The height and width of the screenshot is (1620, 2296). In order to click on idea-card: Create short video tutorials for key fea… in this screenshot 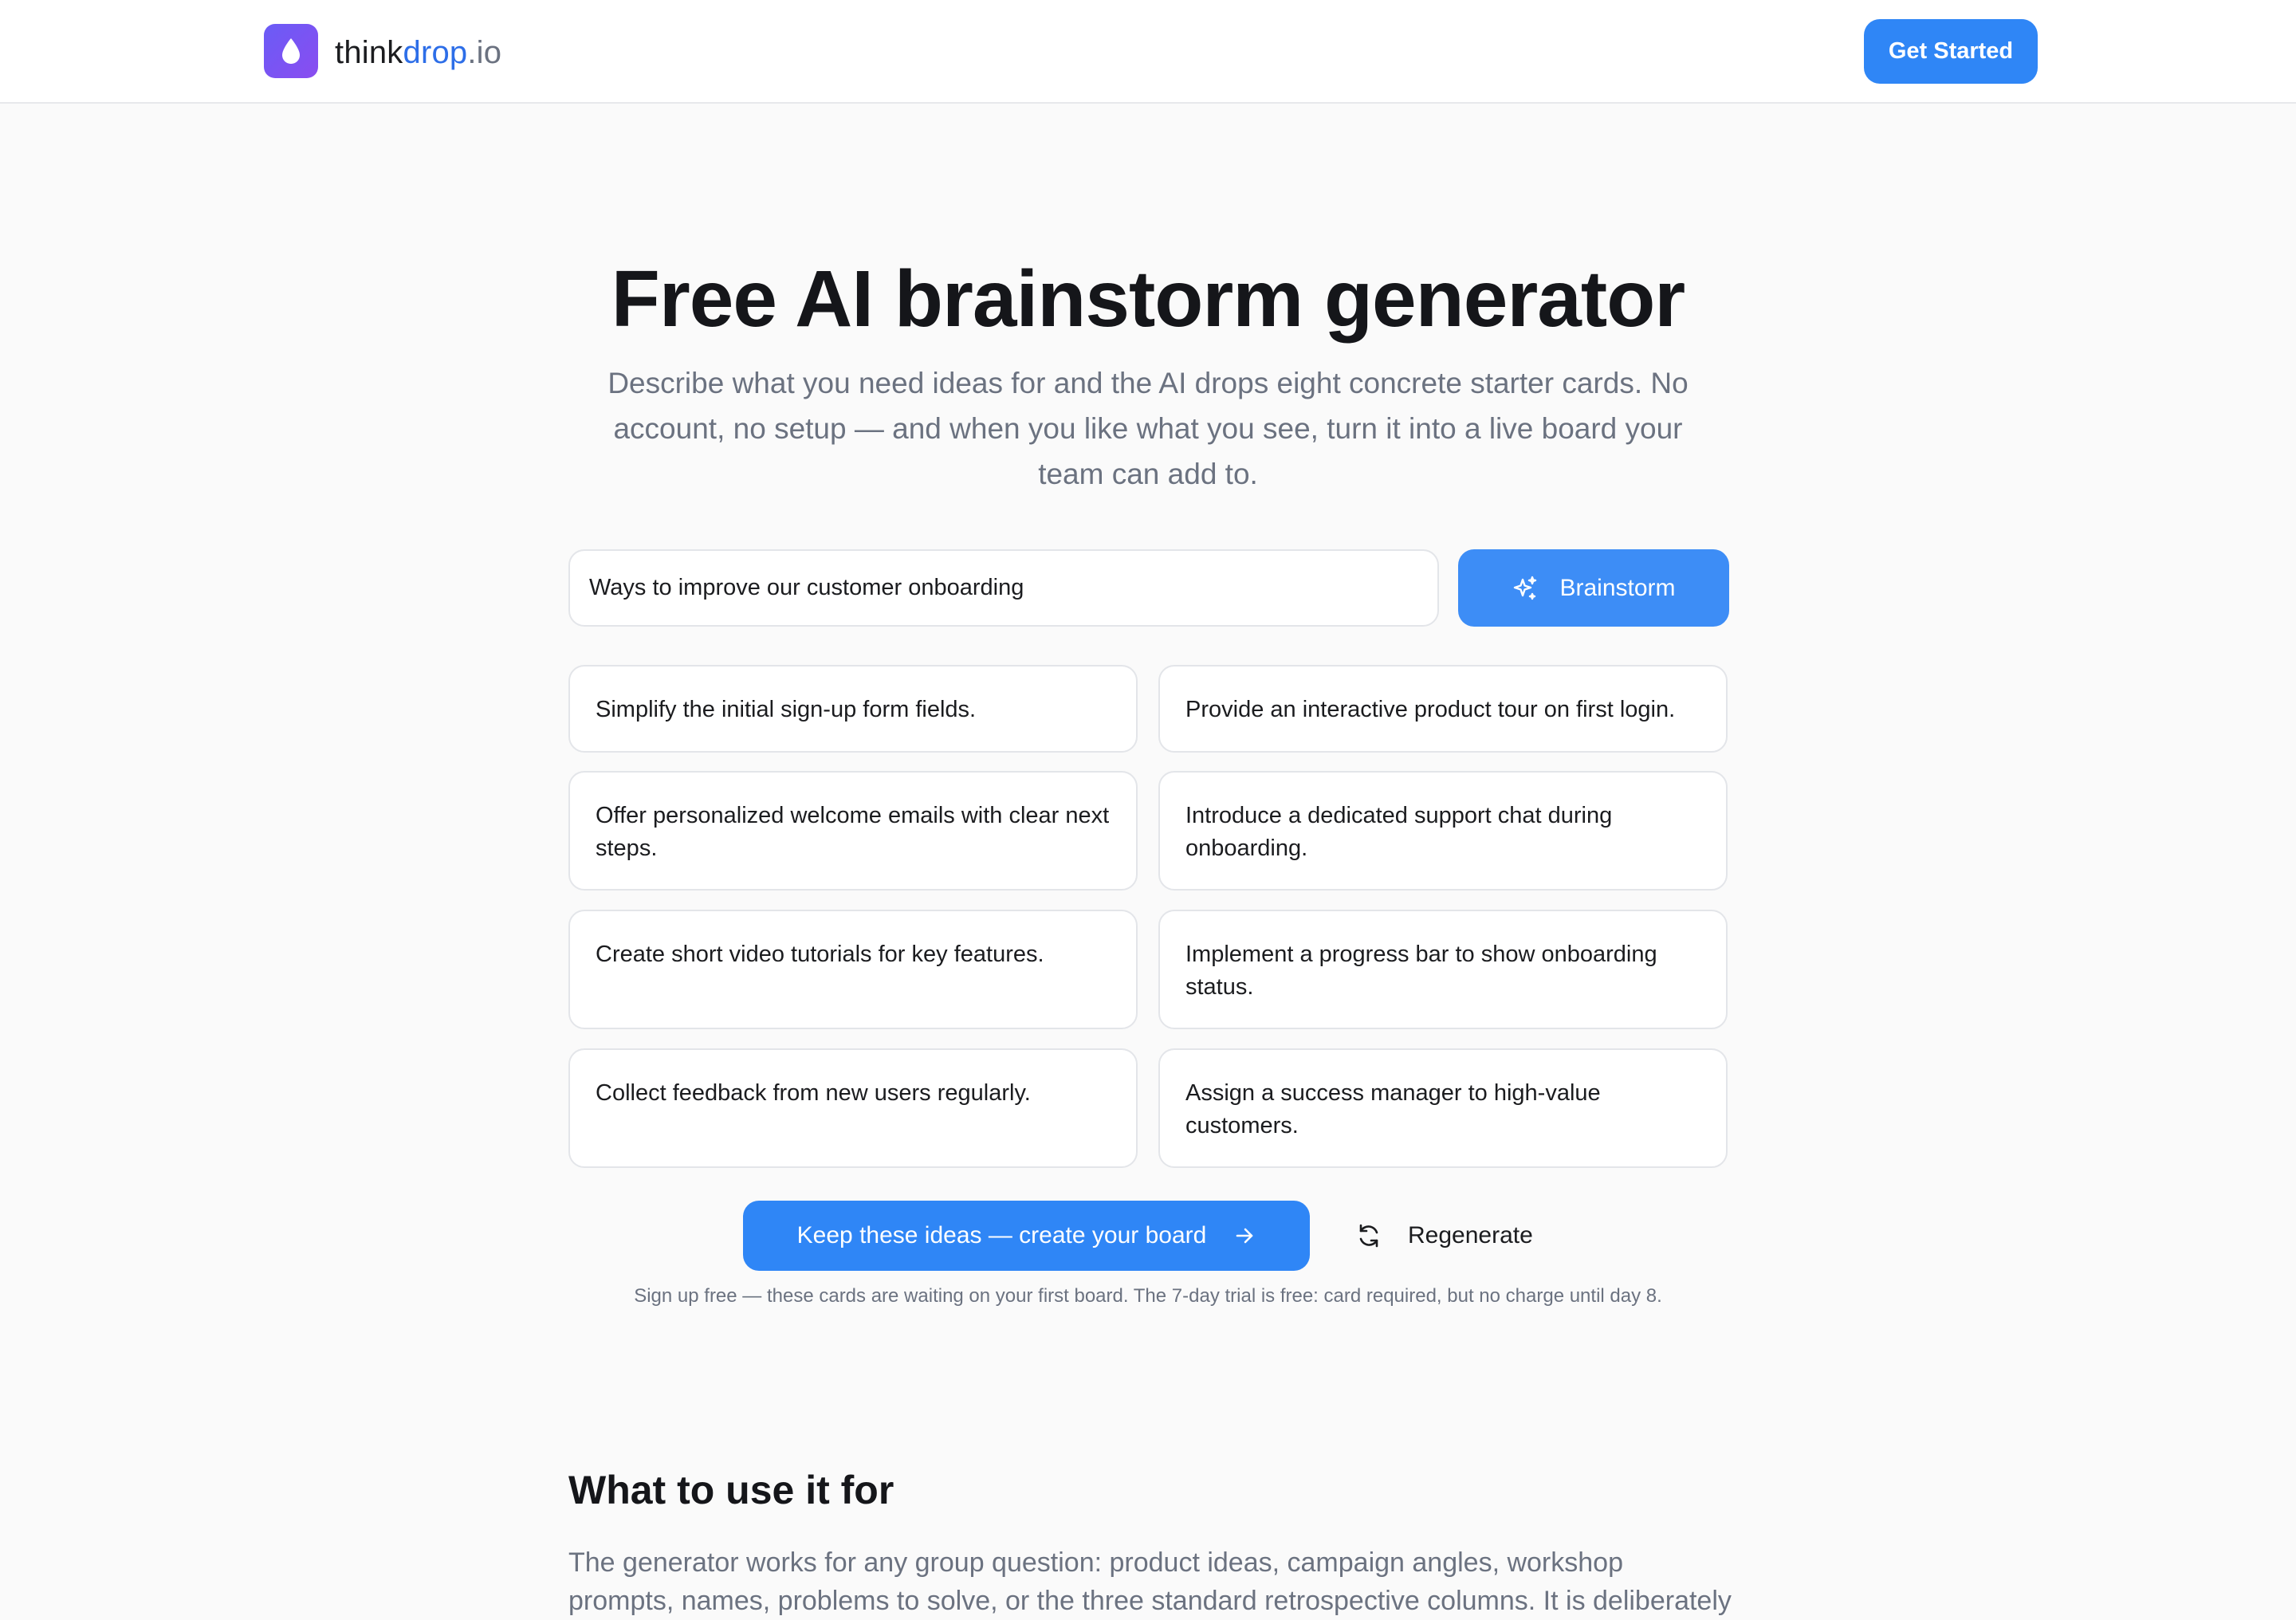, I will do `click(853, 970)`.